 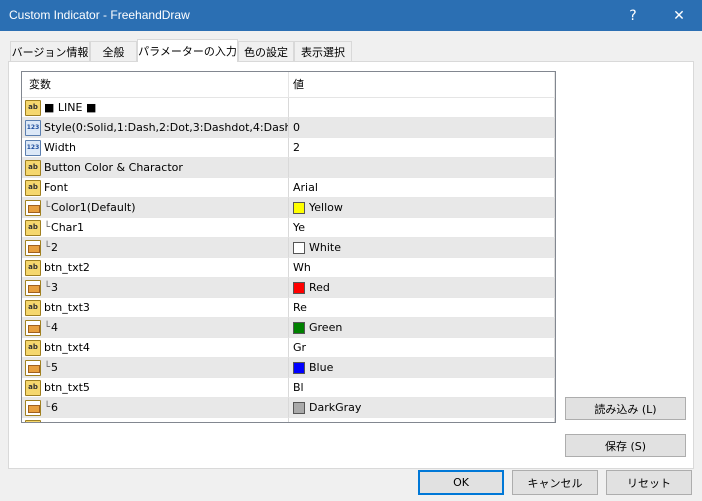 I want to click on variable-cell: └ 4, so click(x=155, y=328).